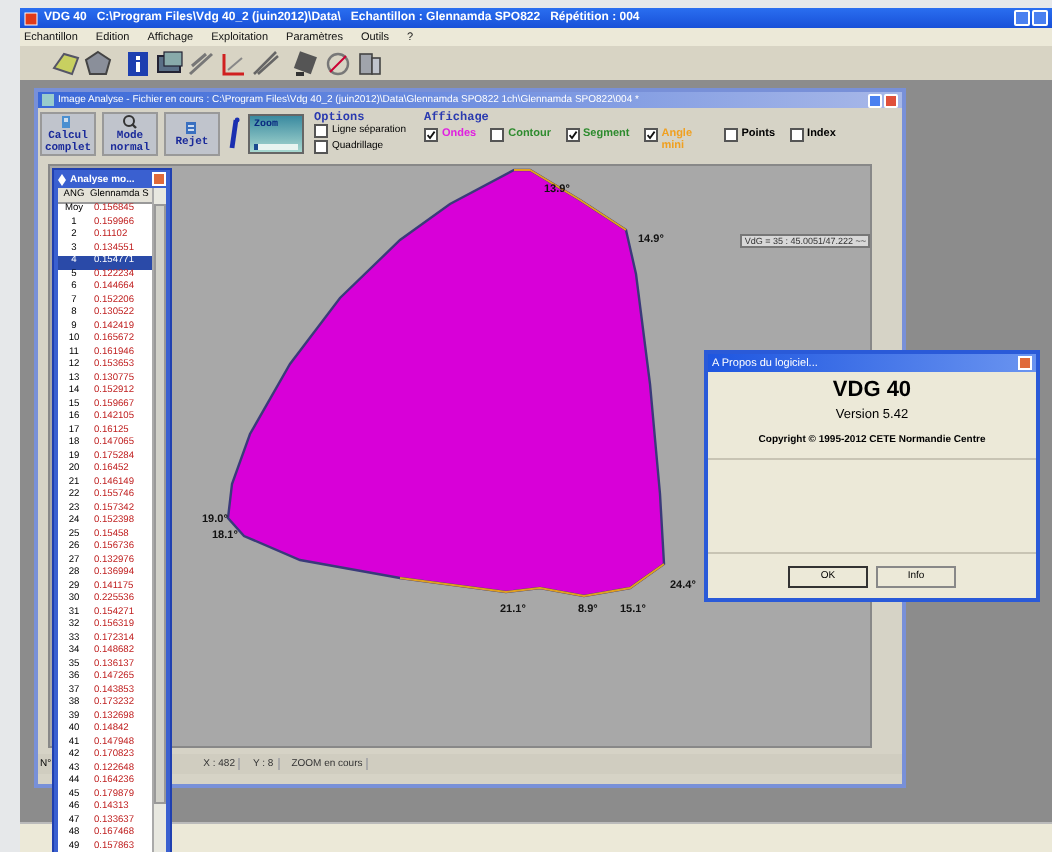  What do you see at coordinates (130, 122) in the screenshot?
I see `magnifier-icon` at bounding box center [130, 122].